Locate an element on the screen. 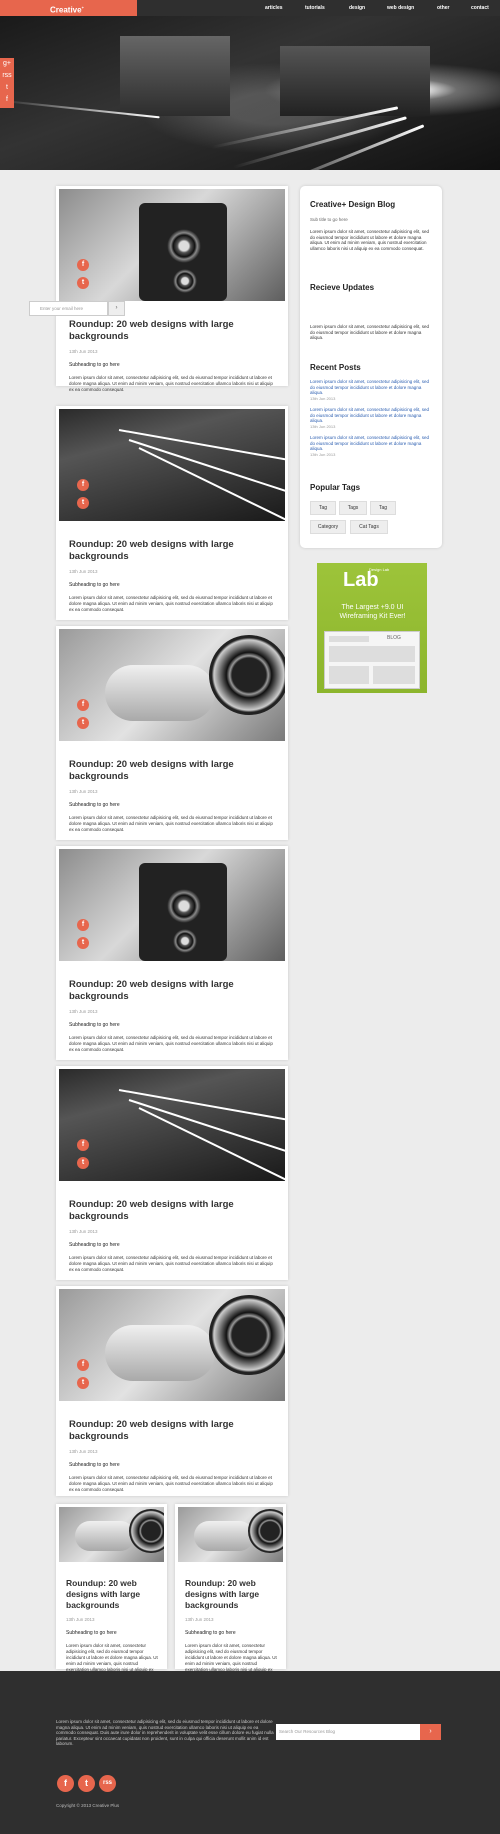  google-plus-icon: g+ is located at coordinates (7, 64).